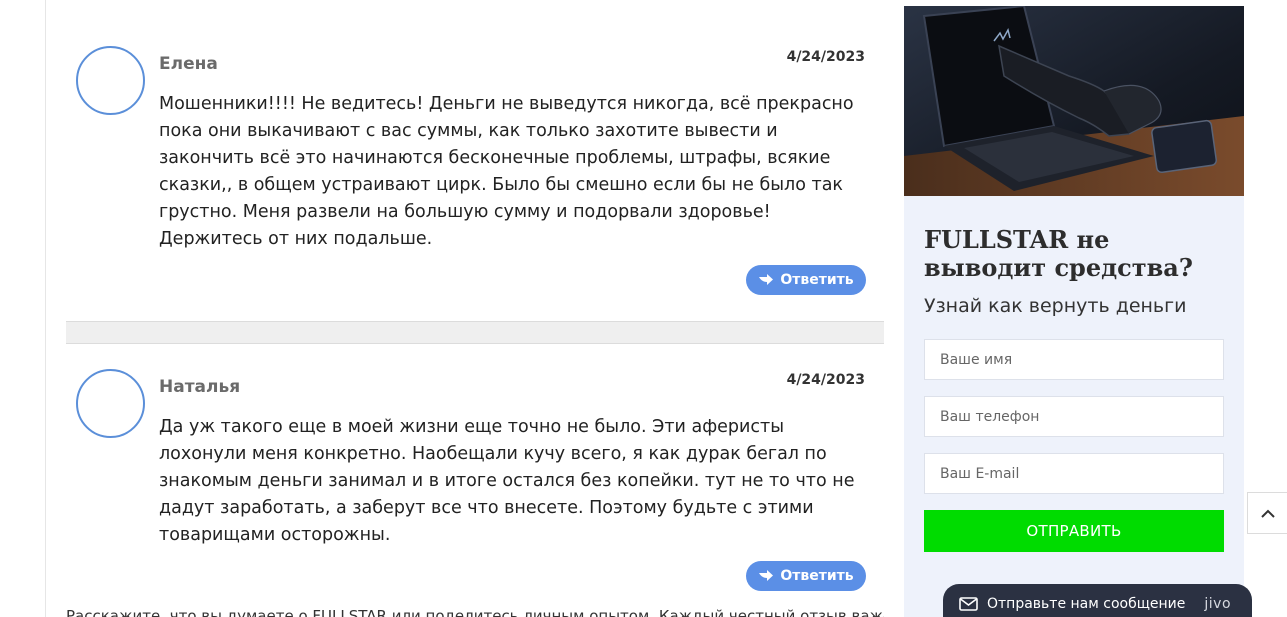  I want to click on comment-author: Елена, so click(188, 64).